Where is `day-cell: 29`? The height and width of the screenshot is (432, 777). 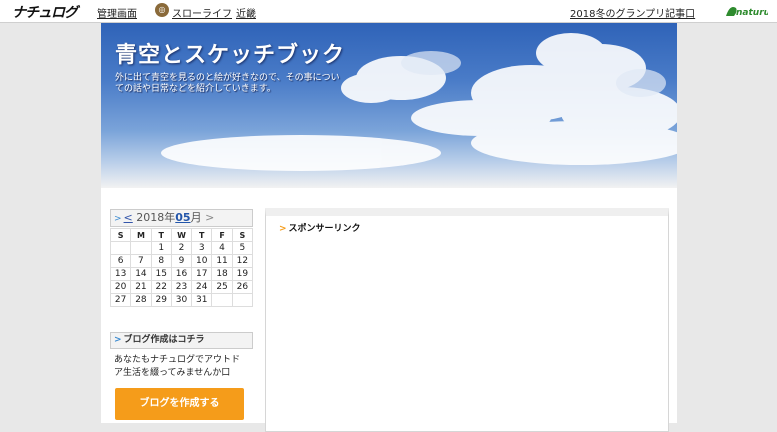
day-cell: 29 is located at coordinates (161, 300).